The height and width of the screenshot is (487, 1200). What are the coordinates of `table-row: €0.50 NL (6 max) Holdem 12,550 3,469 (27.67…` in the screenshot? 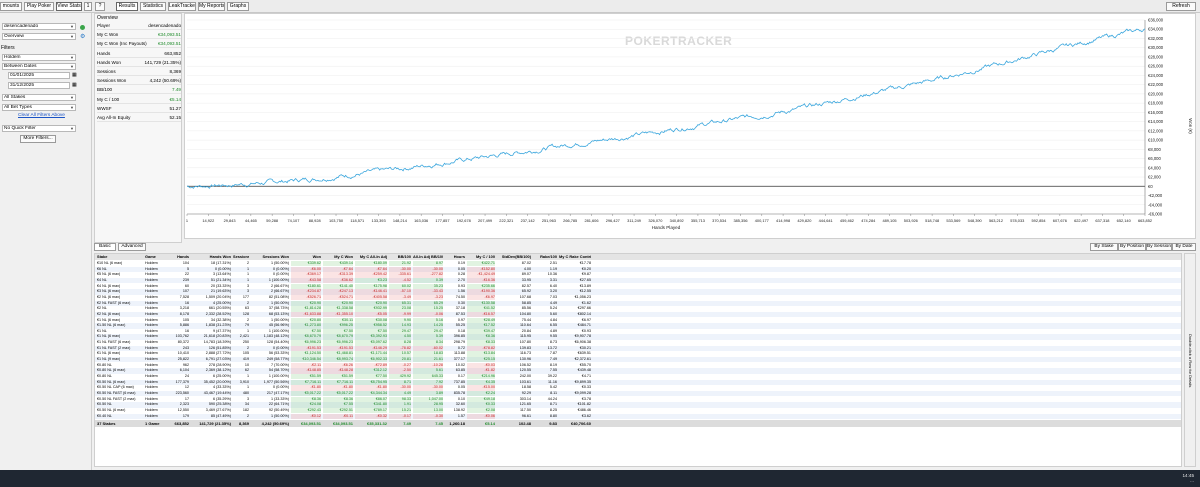 It's located at (638, 410).